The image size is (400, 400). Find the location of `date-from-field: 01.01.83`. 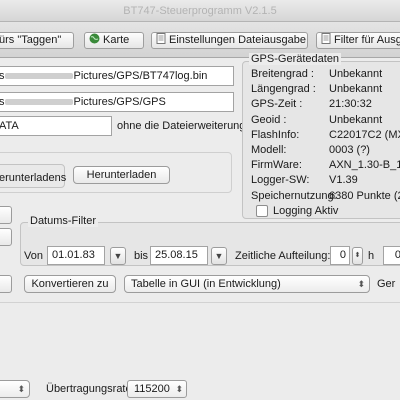

date-from-field: 01.01.83 is located at coordinates (76, 255).